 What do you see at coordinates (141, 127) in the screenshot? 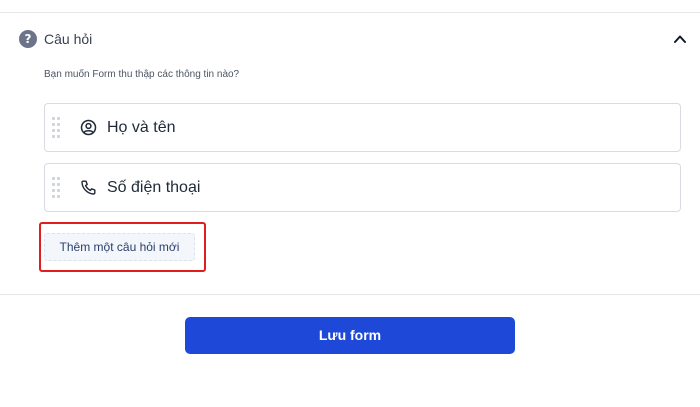
I see `question-label: Họ và tên` at bounding box center [141, 127].